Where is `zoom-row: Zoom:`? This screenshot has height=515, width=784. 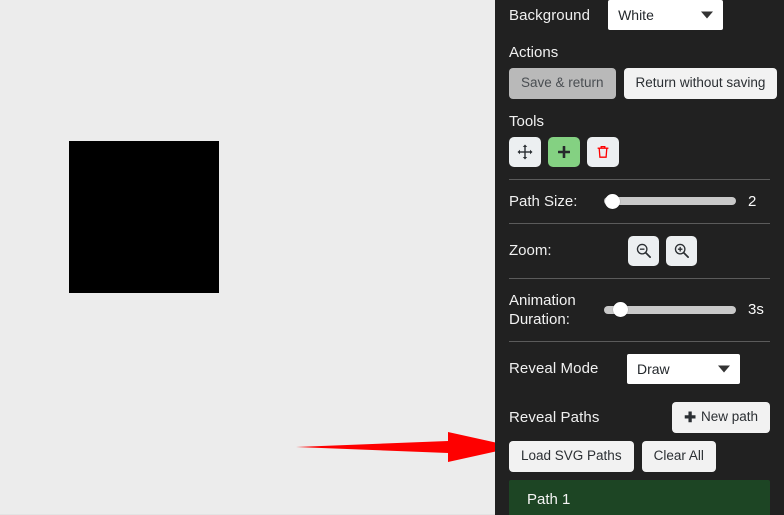 zoom-row: Zoom: is located at coordinates (639, 250).